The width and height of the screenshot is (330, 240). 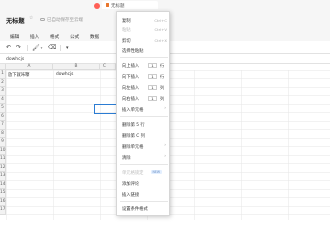 What do you see at coordinates (144, 87) in the screenshot?
I see `ctx-insert-col-left: 向左插入 1 列` at bounding box center [144, 87].